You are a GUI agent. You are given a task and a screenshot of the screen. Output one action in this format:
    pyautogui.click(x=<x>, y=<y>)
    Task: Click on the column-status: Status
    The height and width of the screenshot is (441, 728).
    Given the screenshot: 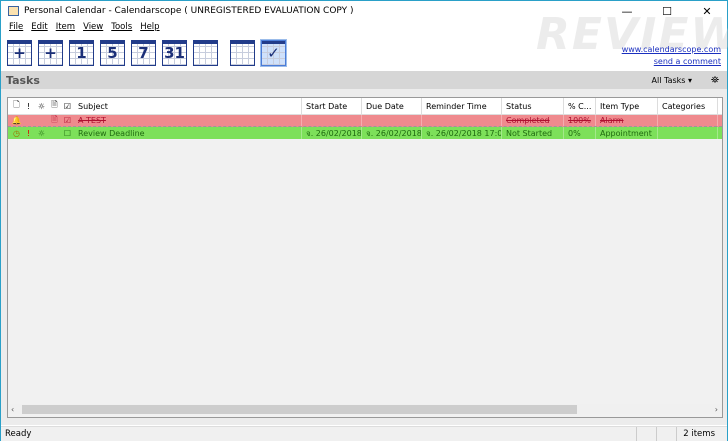 What is the action you would take?
    pyautogui.click(x=533, y=106)
    